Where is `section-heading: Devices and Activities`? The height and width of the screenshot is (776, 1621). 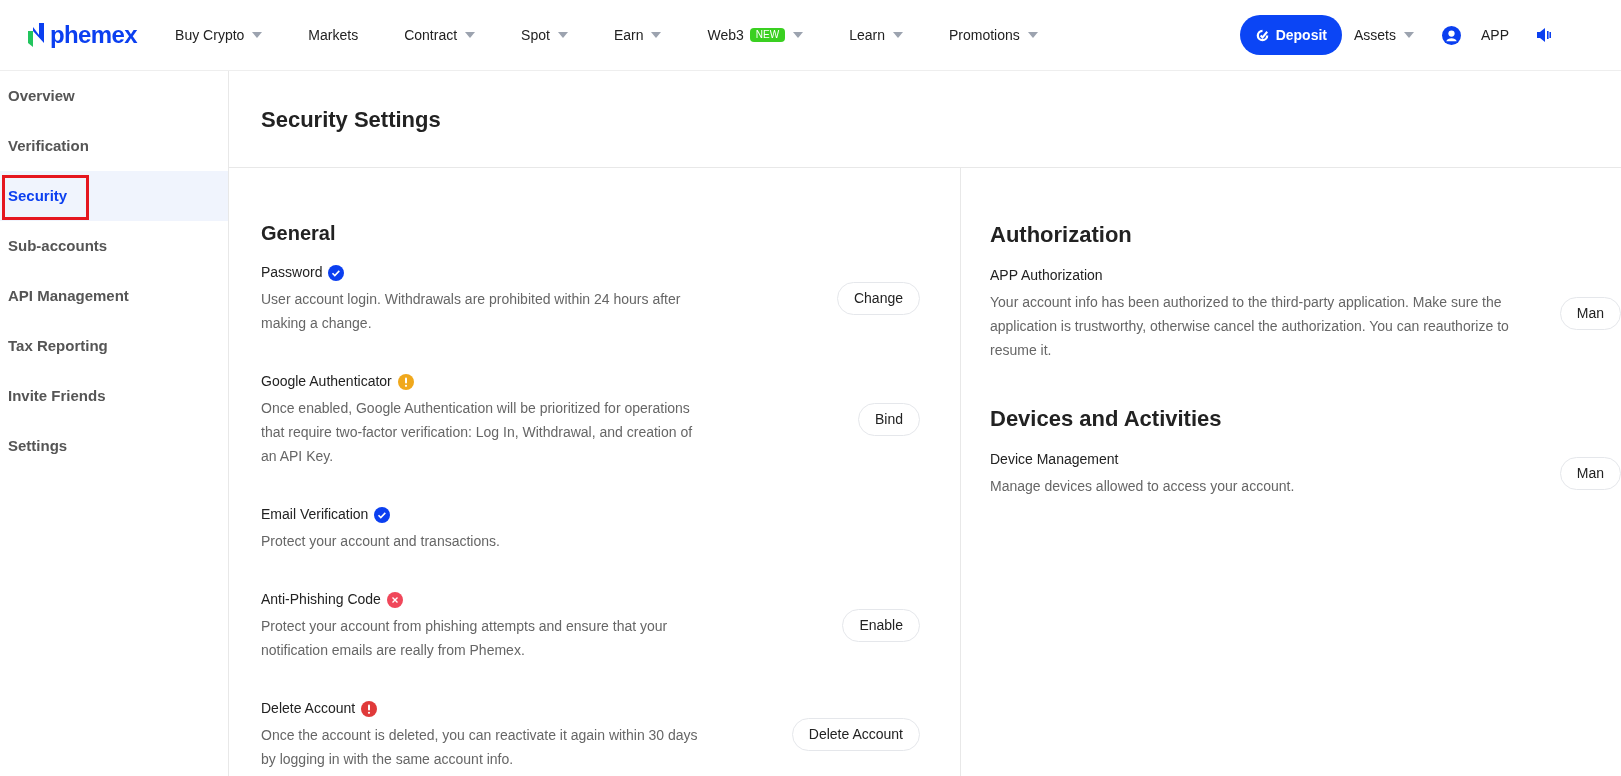 section-heading: Devices and Activities is located at coordinates (1106, 419).